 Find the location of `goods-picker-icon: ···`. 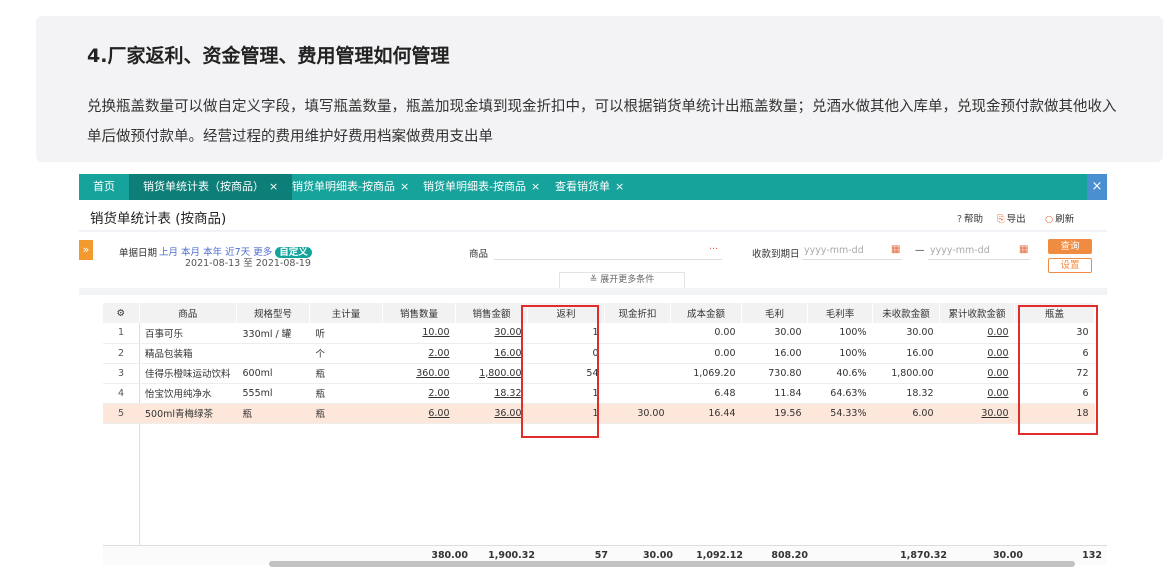

goods-picker-icon: ··· is located at coordinates (713, 249).